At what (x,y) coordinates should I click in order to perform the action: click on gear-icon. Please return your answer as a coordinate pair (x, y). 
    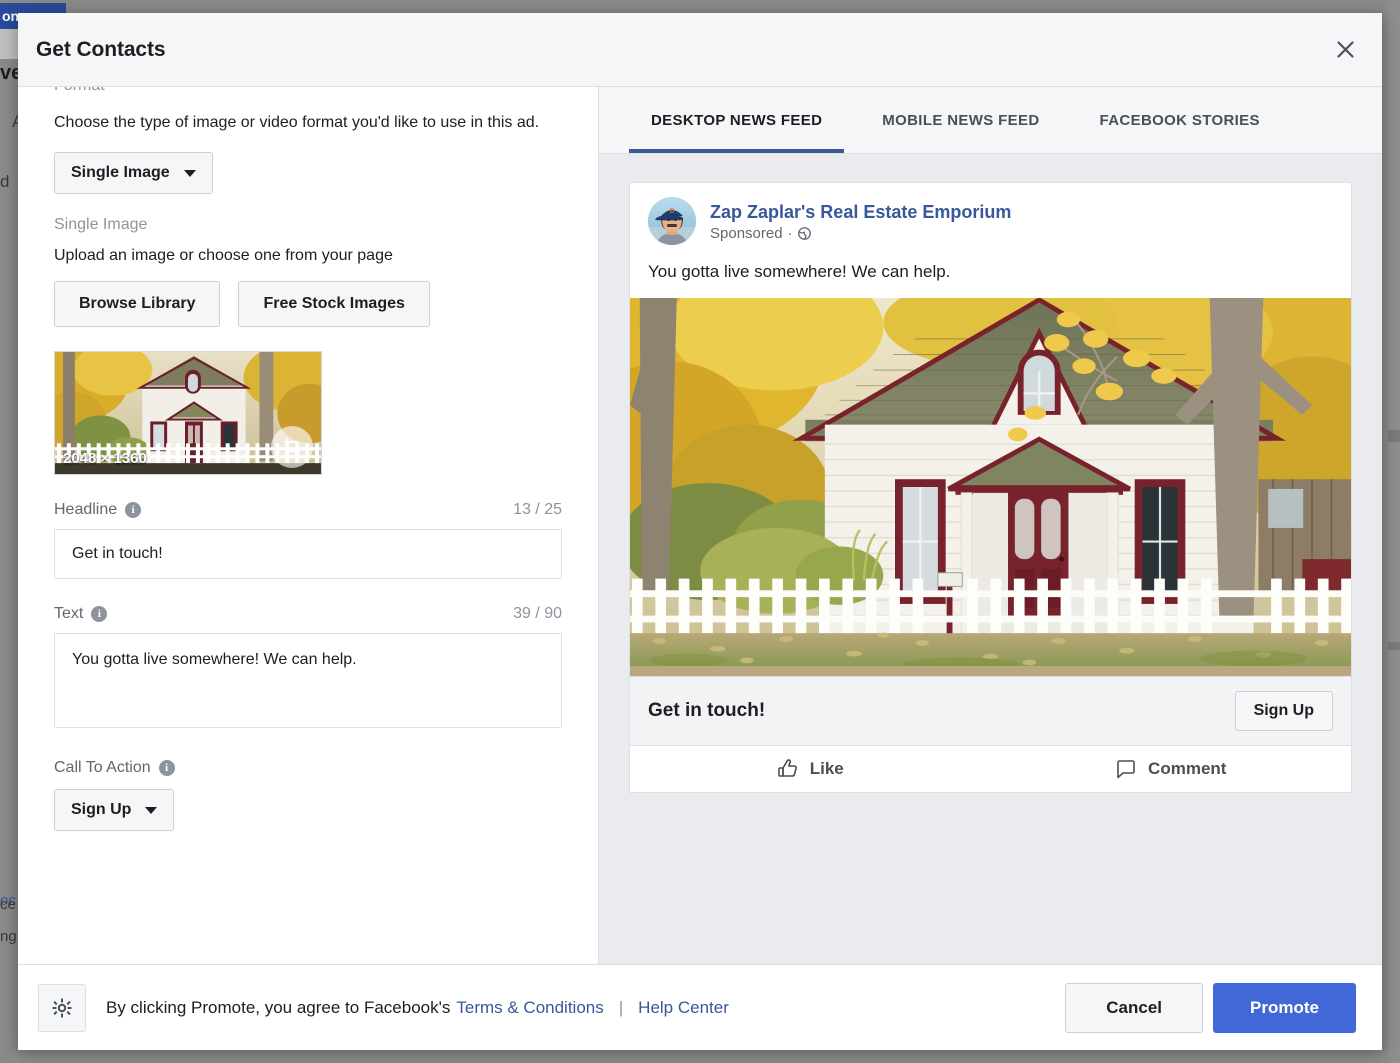
    Looking at the image, I should click on (62, 1007).